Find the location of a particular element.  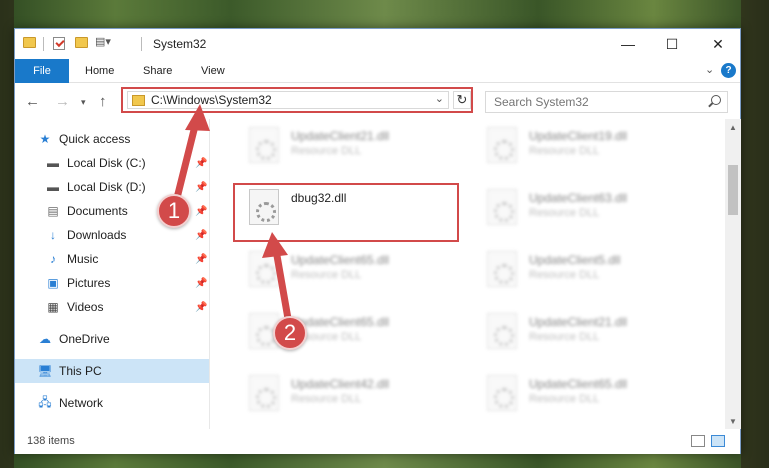

sidebar-item-label: Downloads is located at coordinates (97, 235).